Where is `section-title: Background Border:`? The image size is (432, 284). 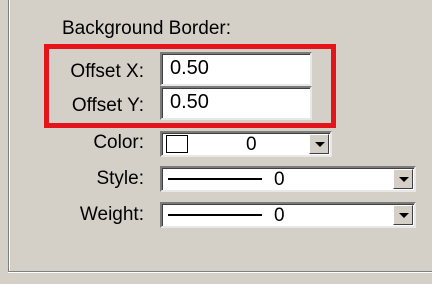
section-title: Background Border: is located at coordinates (146, 28).